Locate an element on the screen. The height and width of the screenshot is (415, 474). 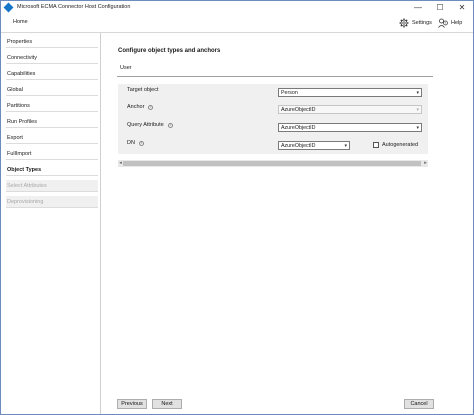
page-title: Configure object types and anchors is located at coordinates (169, 51).